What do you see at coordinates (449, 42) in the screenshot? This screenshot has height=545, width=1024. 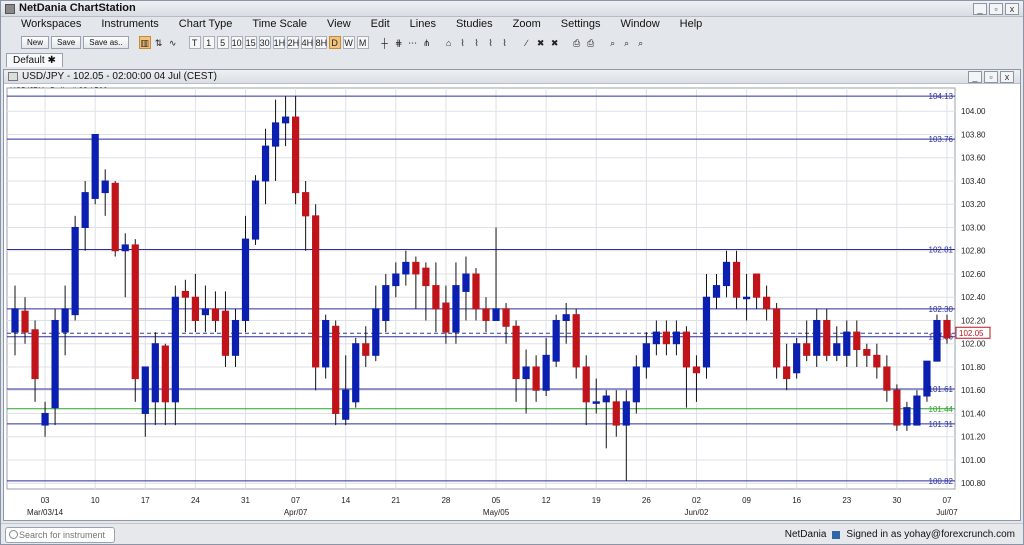 I see `shape-icon: ⌂` at bounding box center [449, 42].